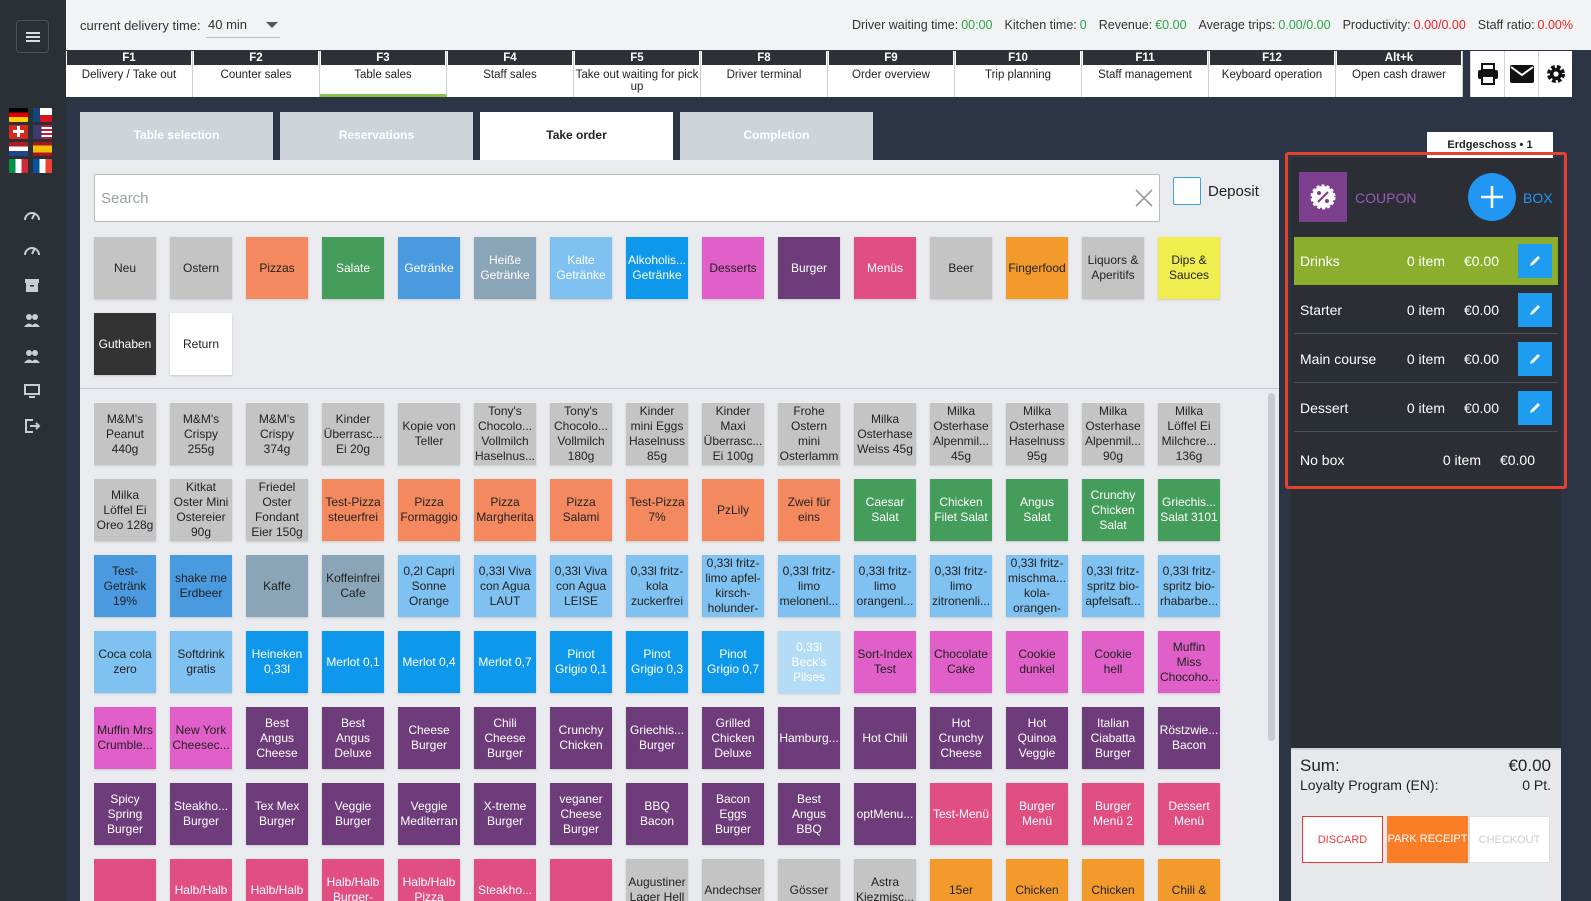 This screenshot has width=1591, height=901. What do you see at coordinates (201, 814) in the screenshot?
I see `product-tile: Steakho... Burger` at bounding box center [201, 814].